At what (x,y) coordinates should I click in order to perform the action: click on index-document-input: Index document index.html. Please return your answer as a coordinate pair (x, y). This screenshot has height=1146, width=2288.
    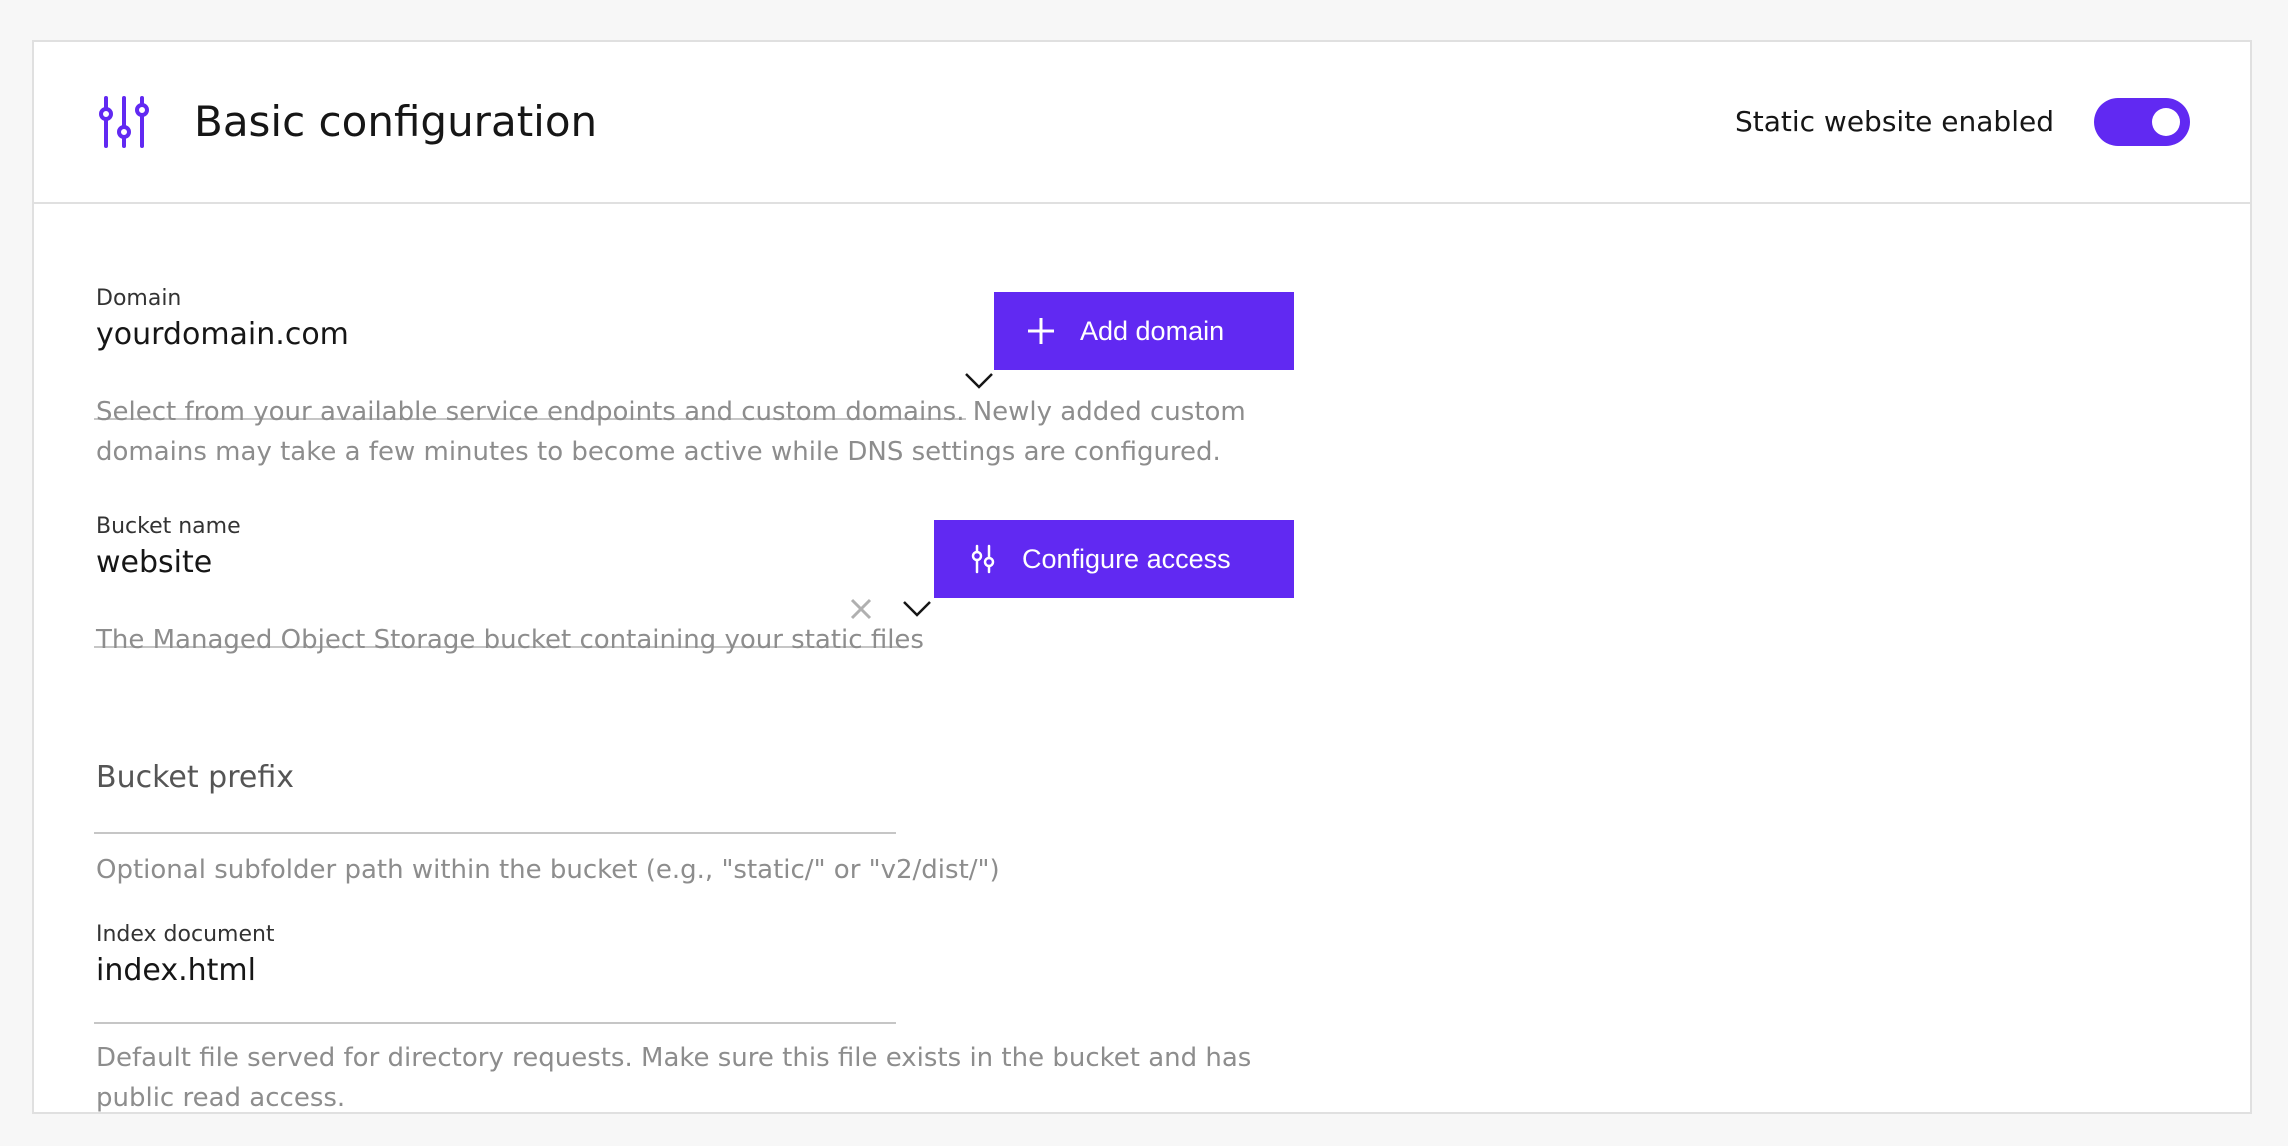
    Looking at the image, I should click on (495, 975).